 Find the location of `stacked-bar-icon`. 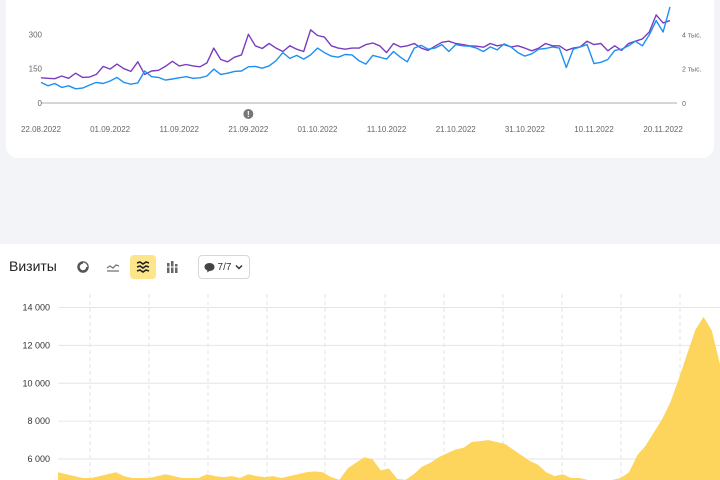

stacked-bar-icon is located at coordinates (172, 267).